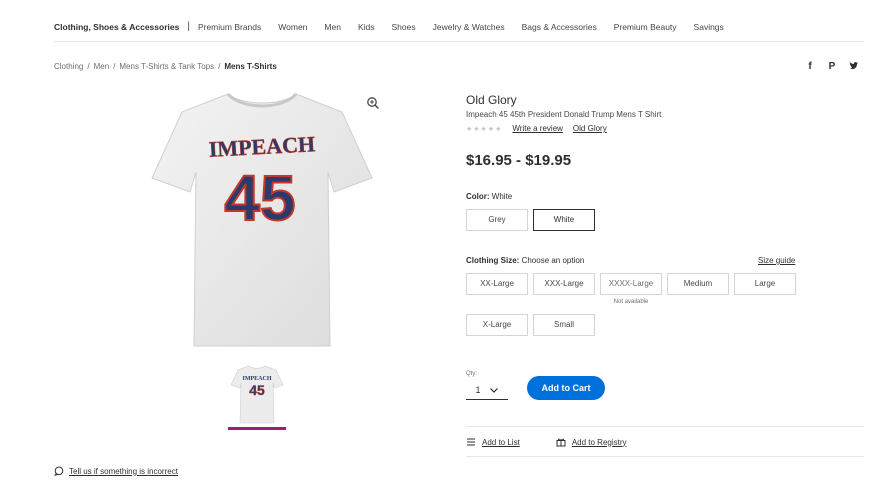 The image size is (896, 500). What do you see at coordinates (502, 196) in the screenshot?
I see `color-label-value: White` at bounding box center [502, 196].